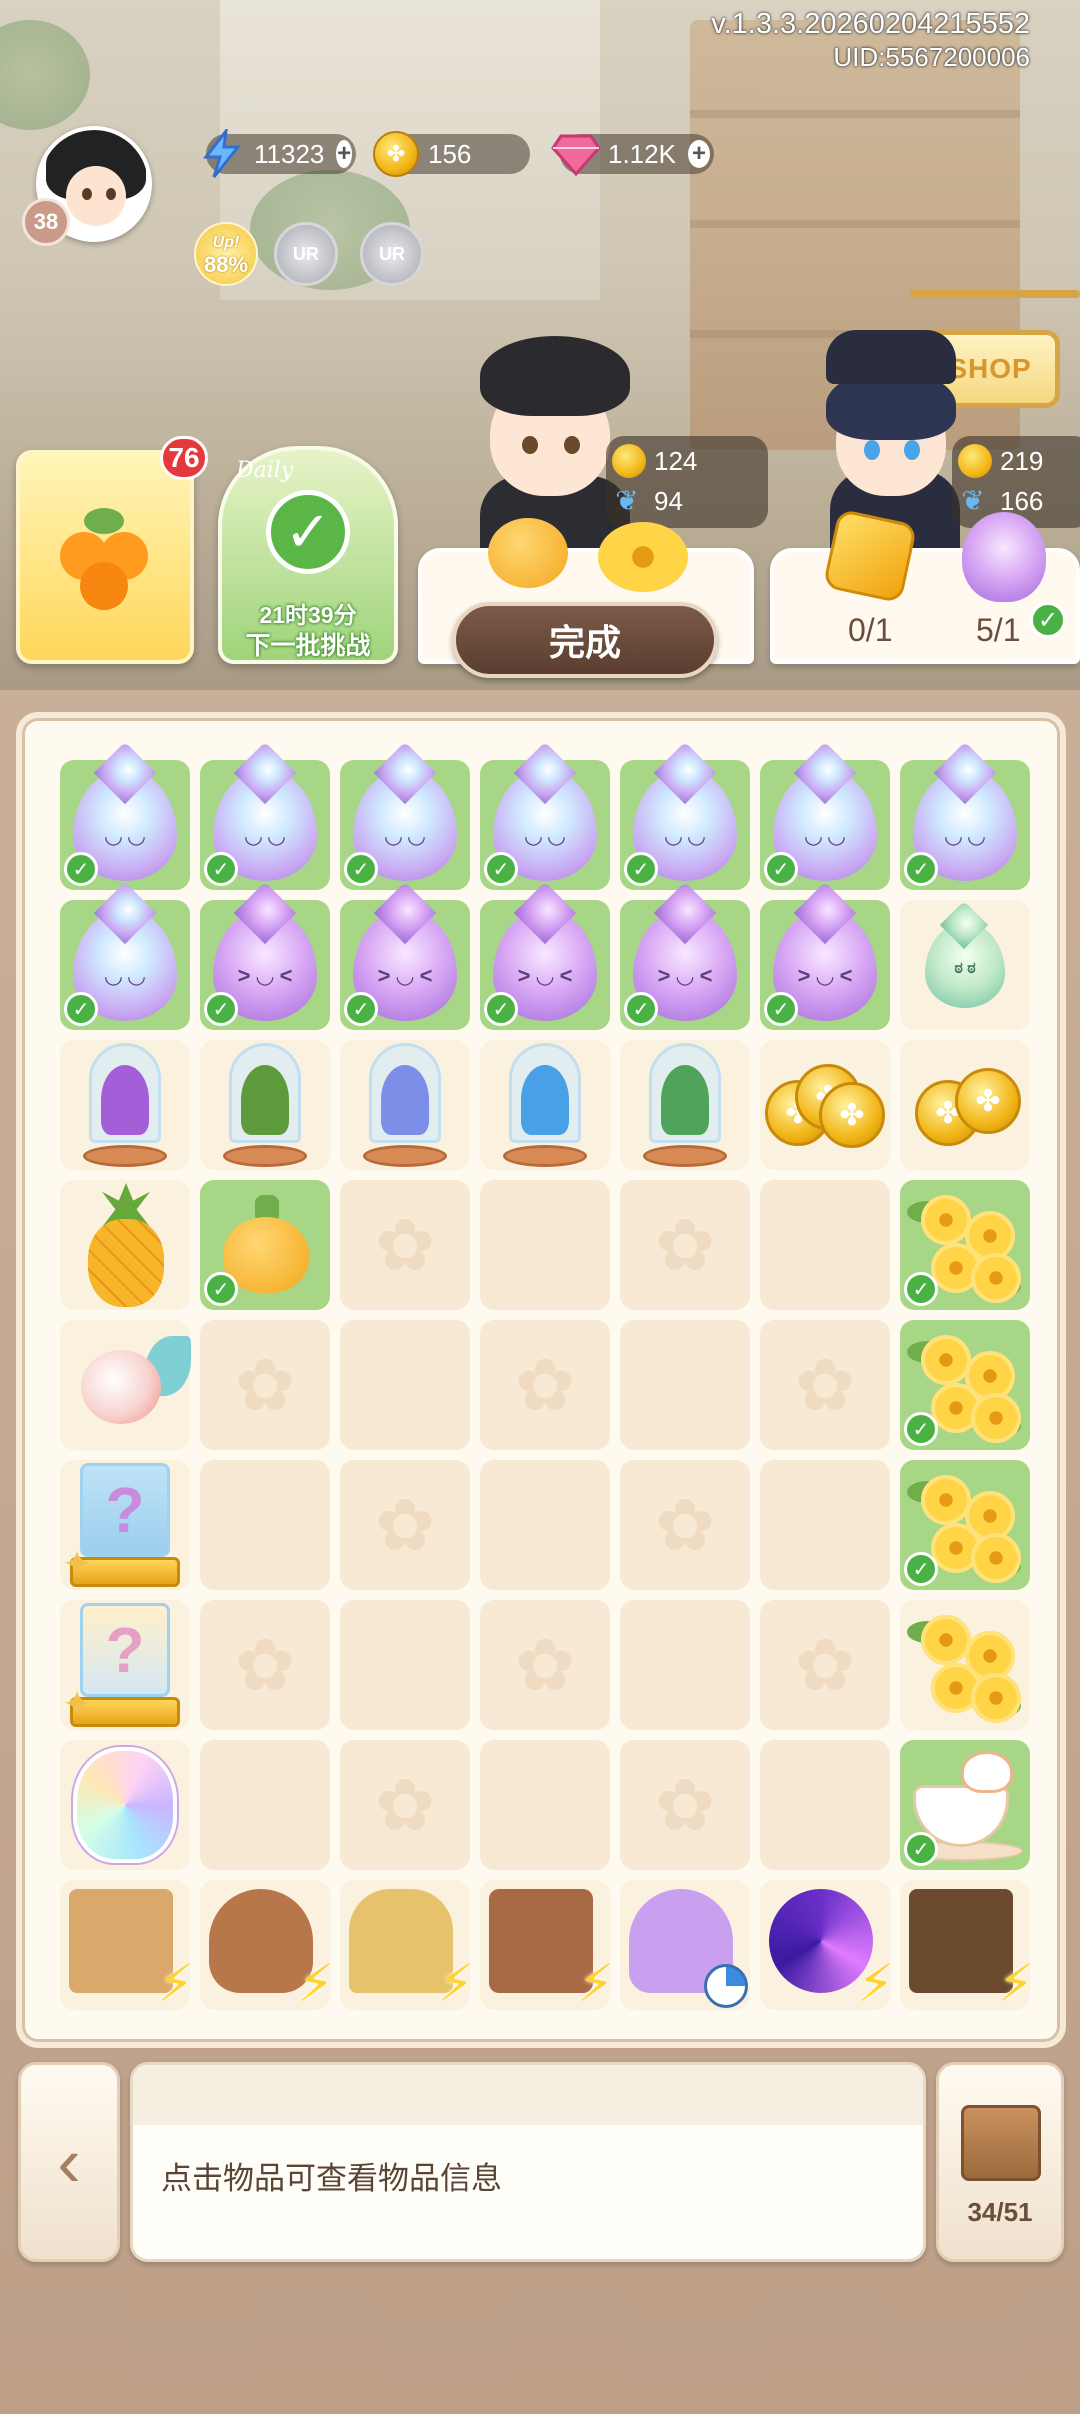 The height and width of the screenshot is (2414, 1080). What do you see at coordinates (1000, 2162) in the screenshot?
I see `inventory-button: 34/51` at bounding box center [1000, 2162].